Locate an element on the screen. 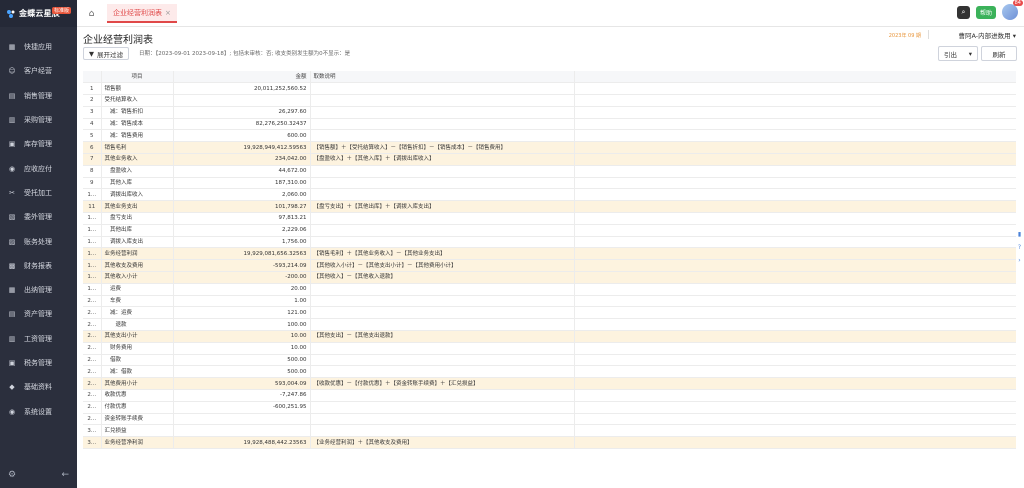 The height and width of the screenshot is (488, 1024). row-note: 【盘盈收入】＋【其他入库】＋【调拨出库收入】 is located at coordinates (442, 159).